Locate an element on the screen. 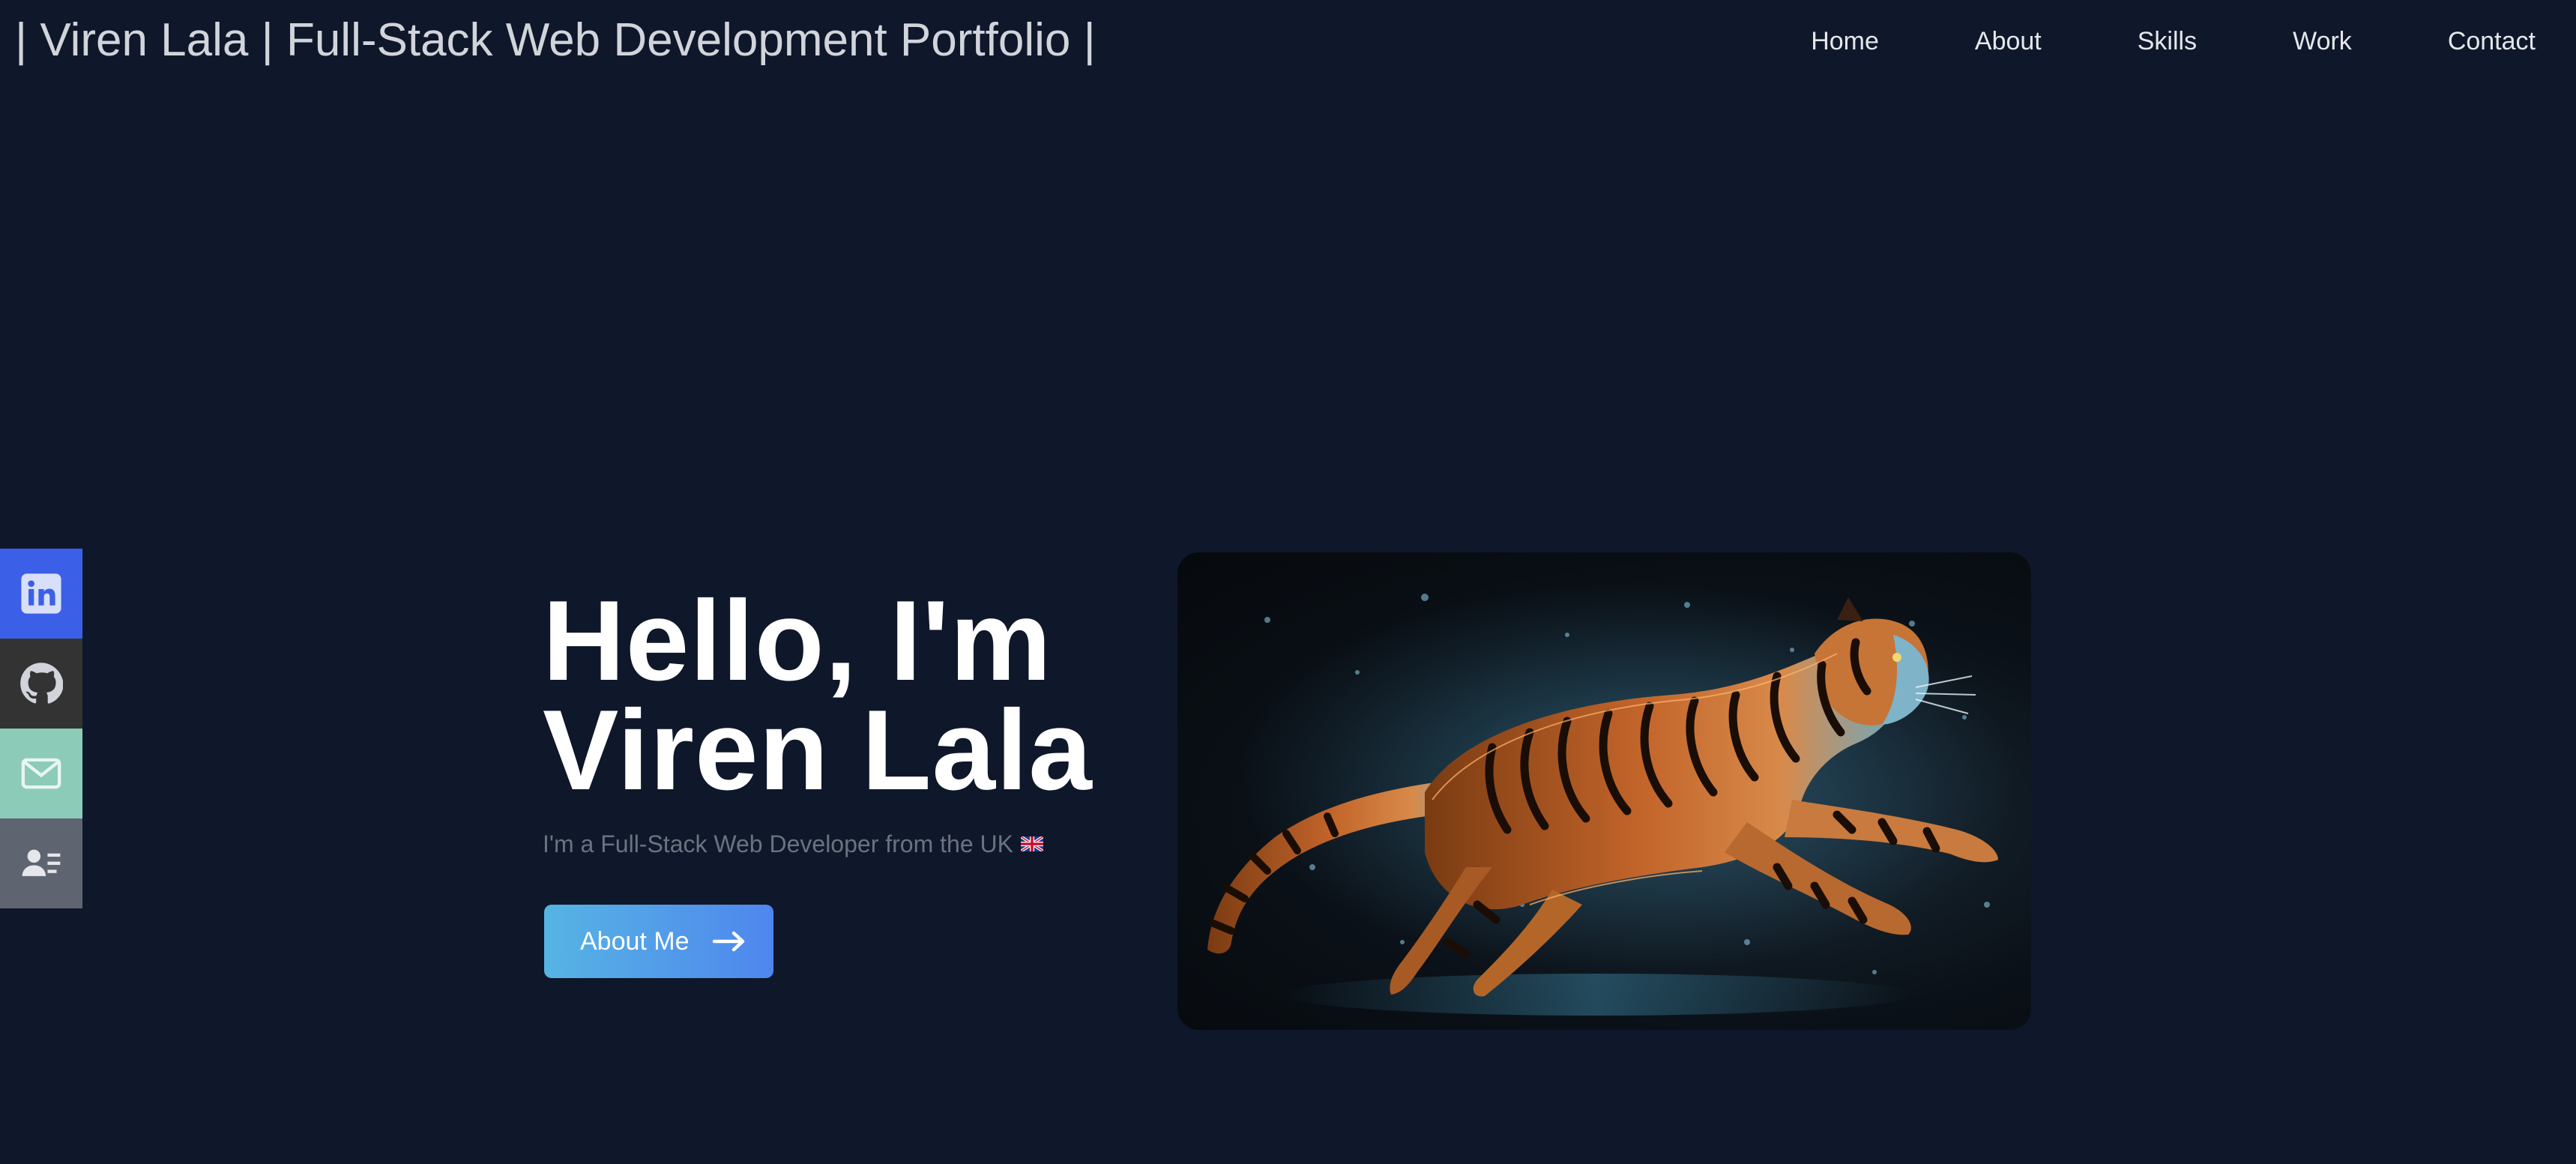 The width and height of the screenshot is (2576, 1164). about-me-button: About Me is located at coordinates (658, 941).